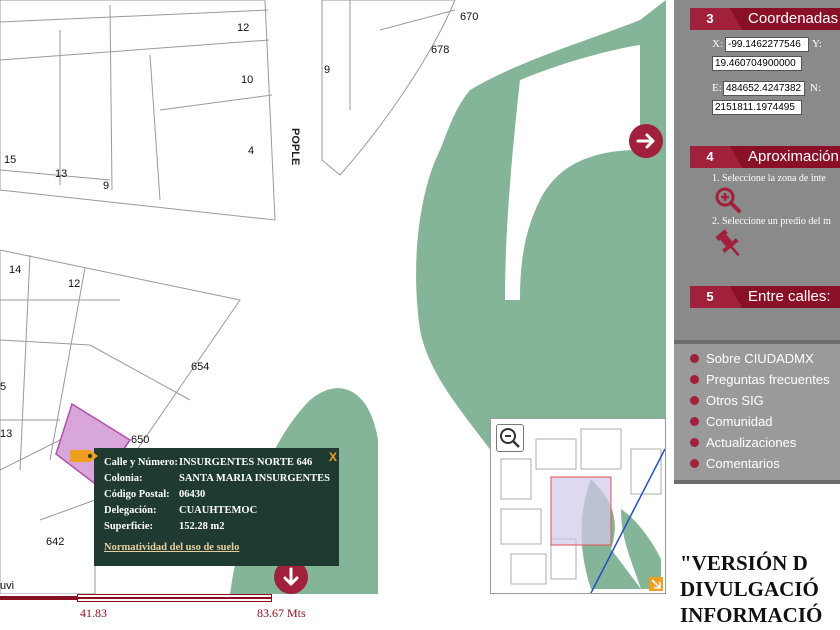  Describe the element at coordinates (744, 563) in the screenshot. I see `version-line: "VERSIÓN D` at that location.